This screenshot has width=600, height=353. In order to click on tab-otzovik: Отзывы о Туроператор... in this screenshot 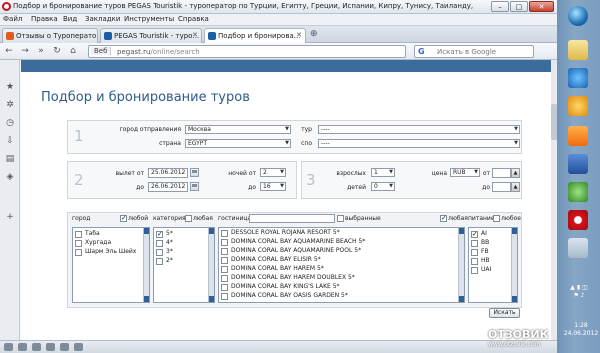, I will do `click(50, 35)`.